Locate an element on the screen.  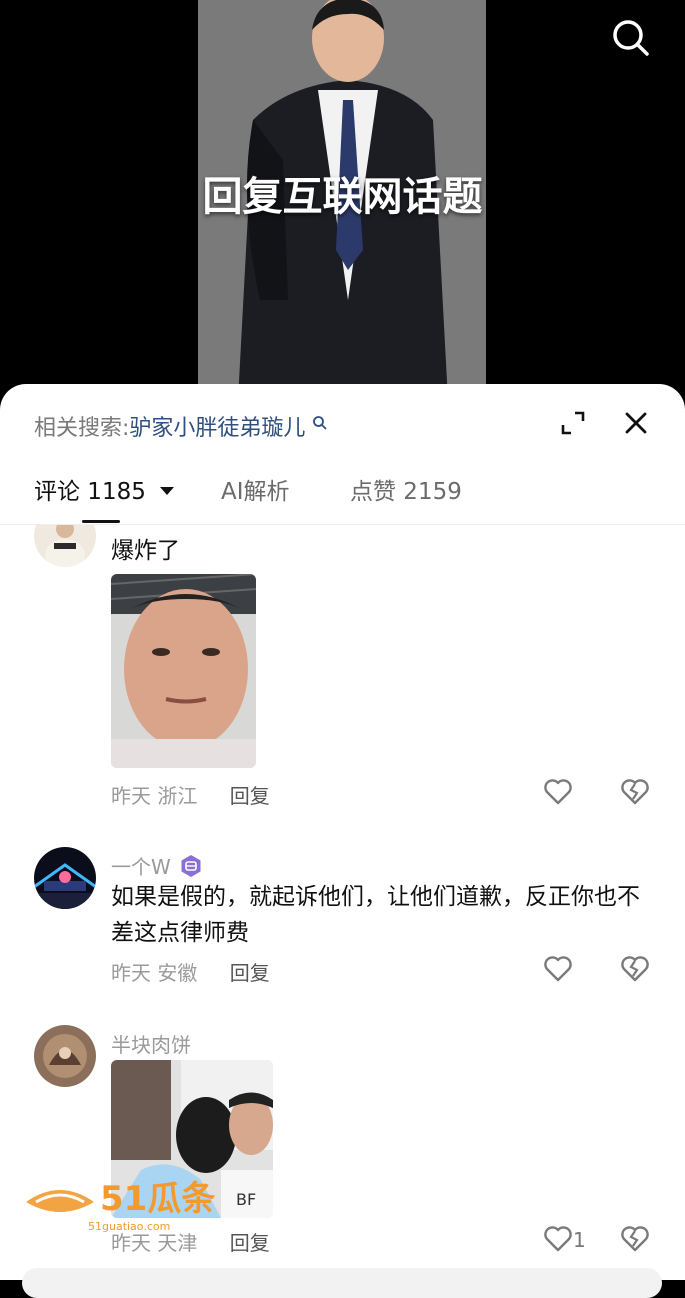
comment-location: 安徽 is located at coordinates (177, 973).